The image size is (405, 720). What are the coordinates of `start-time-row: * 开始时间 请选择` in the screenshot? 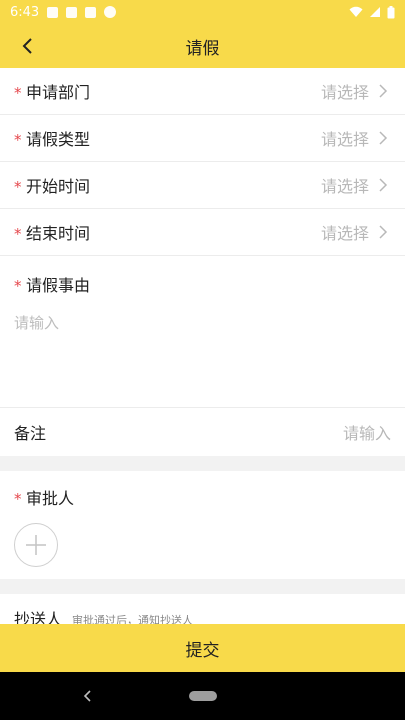 It's located at (202, 185).